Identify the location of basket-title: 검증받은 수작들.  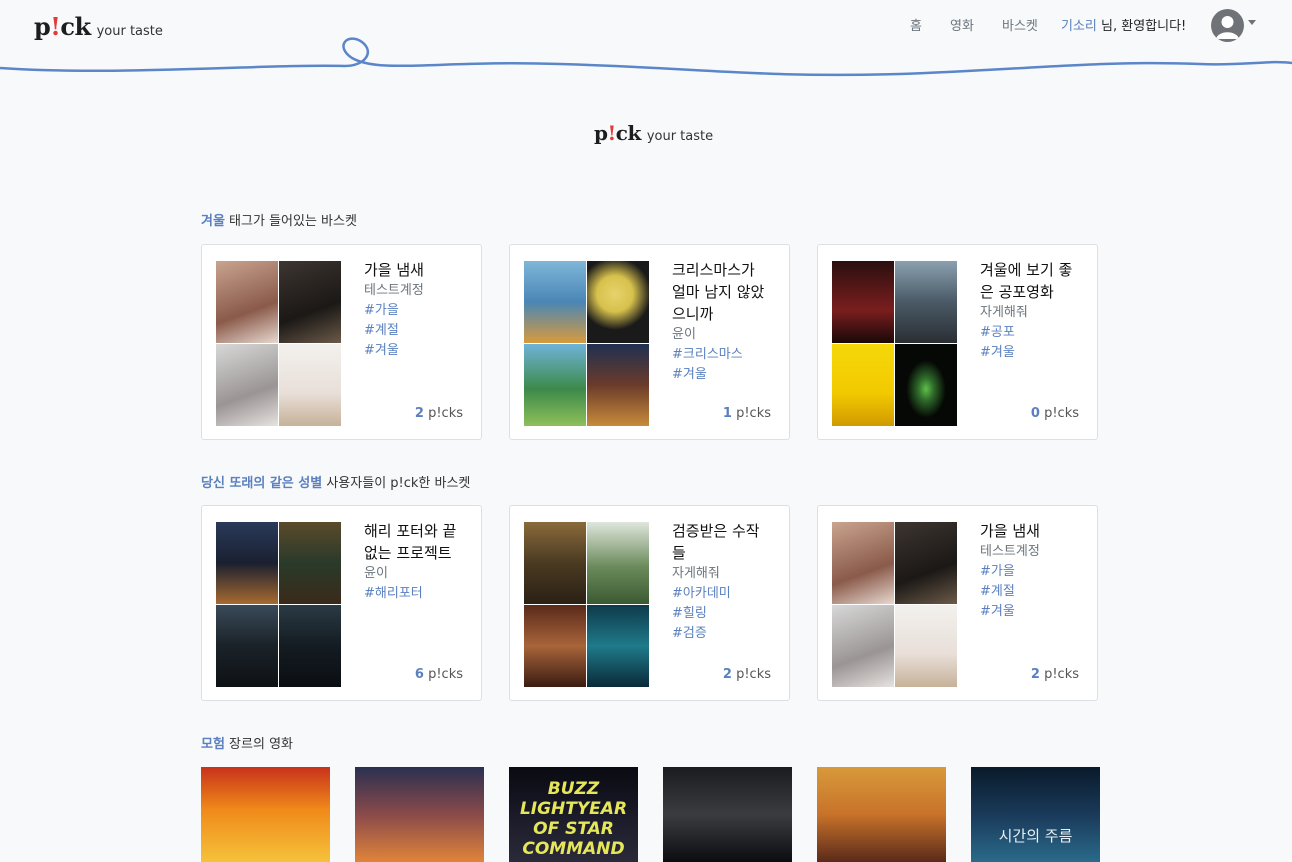
(716, 542).